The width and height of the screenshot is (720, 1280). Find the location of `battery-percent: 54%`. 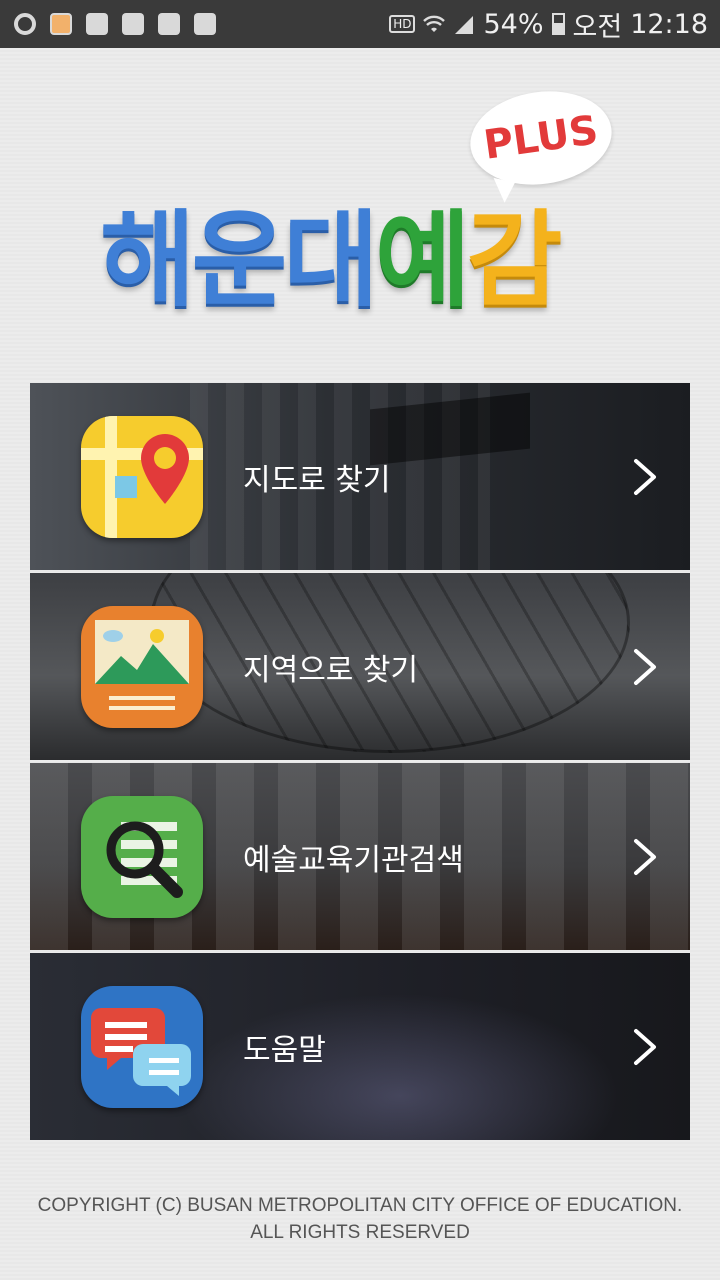

battery-percent: 54% is located at coordinates (513, 24).